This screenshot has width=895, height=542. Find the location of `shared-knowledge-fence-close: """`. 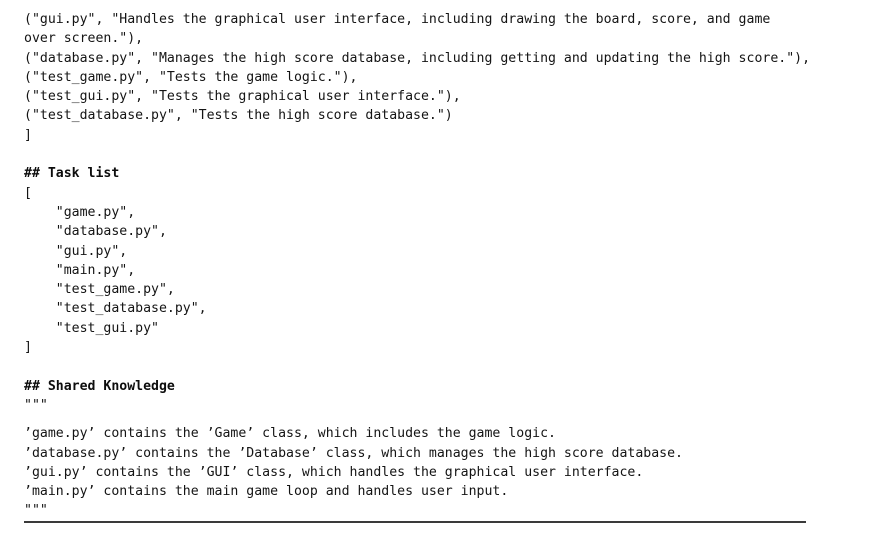

shared-knowledge-fence-close: """ is located at coordinates (36, 511).